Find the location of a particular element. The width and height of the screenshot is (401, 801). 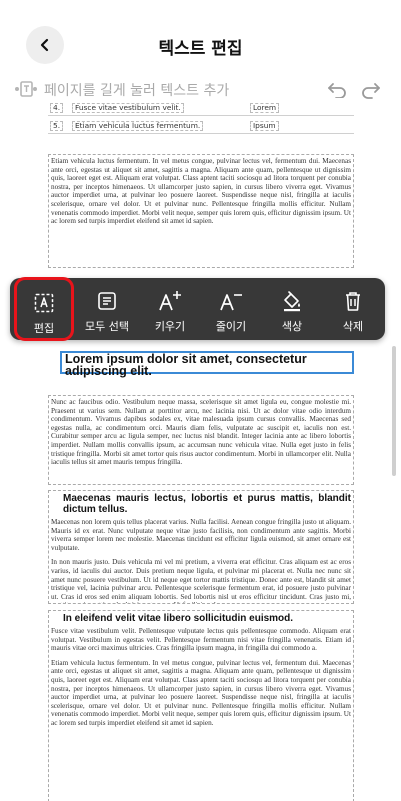

table-cell-number: 4. is located at coordinates (57, 108).